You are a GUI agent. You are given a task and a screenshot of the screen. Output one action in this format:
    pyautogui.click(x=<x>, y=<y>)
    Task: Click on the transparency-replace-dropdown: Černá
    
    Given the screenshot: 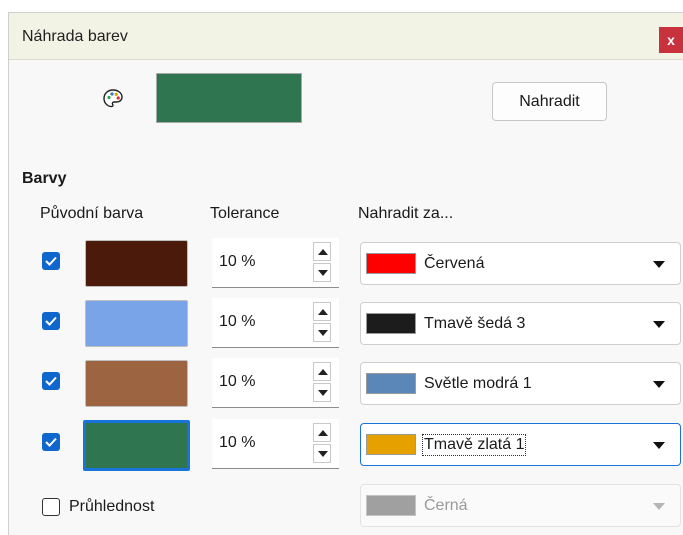 What is the action you would take?
    pyautogui.click(x=520, y=505)
    